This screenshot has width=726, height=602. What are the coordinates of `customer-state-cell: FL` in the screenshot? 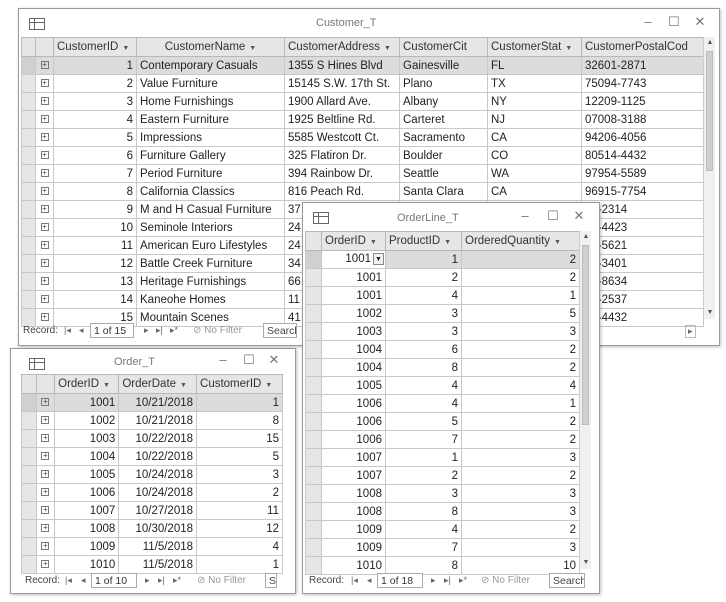 It's located at (534, 65).